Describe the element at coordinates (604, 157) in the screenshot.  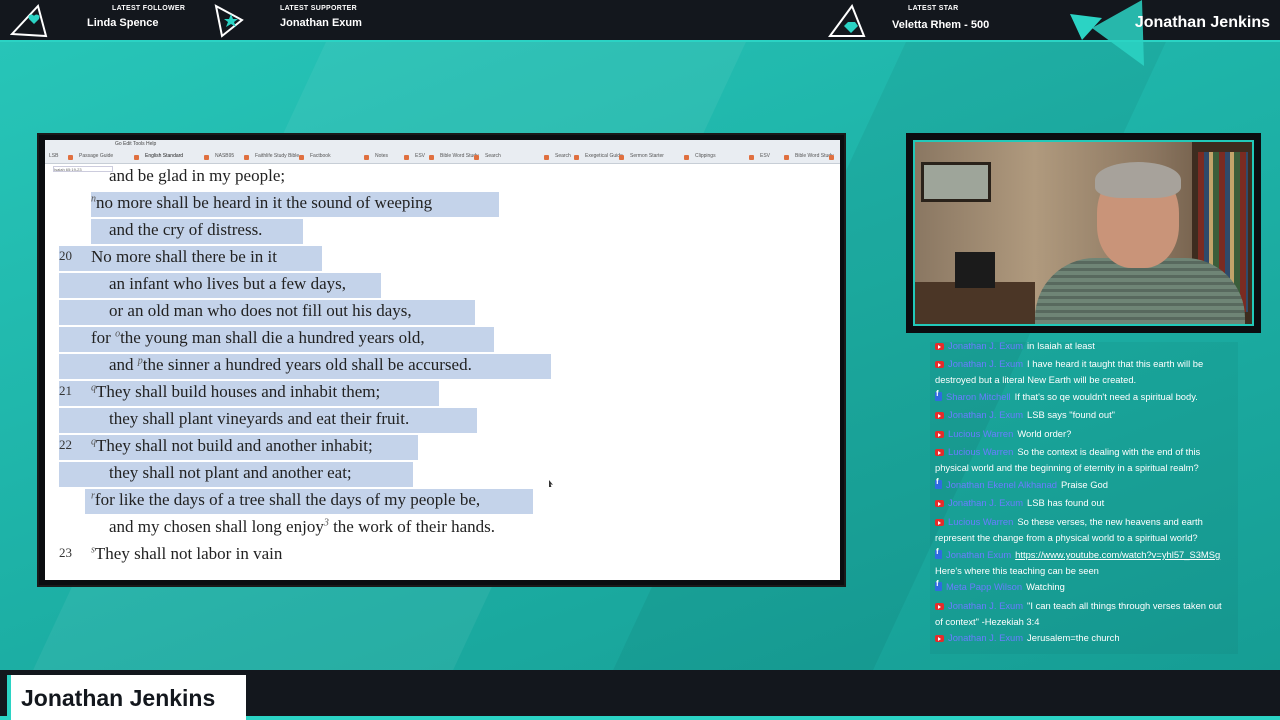
I see `tab-11: Exegetical Guide` at that location.